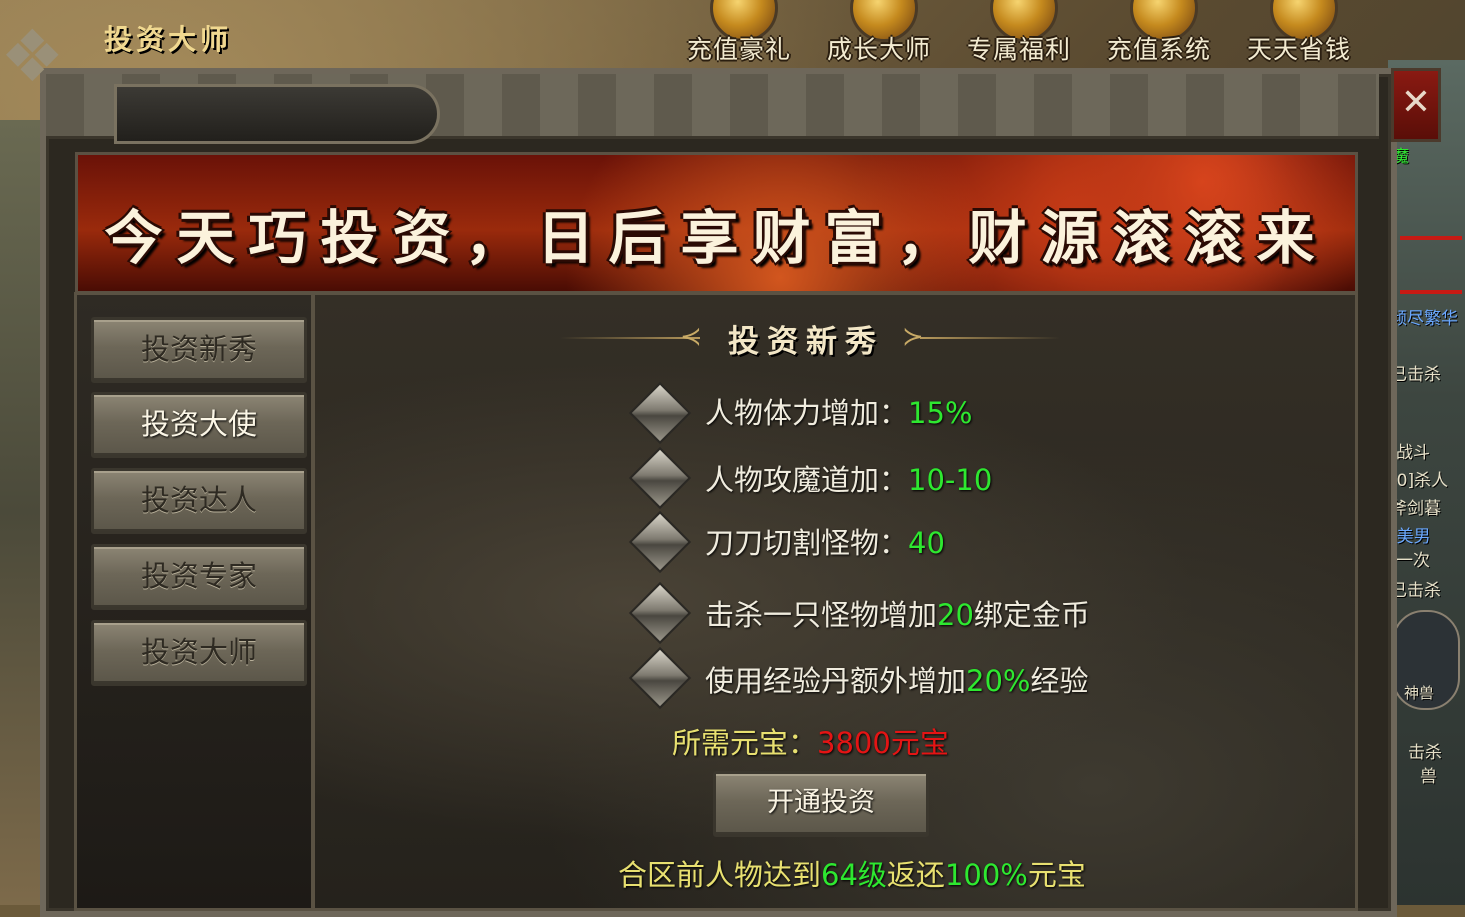 The image size is (1465, 917). I want to click on panel-title: 投资大师, so click(168, 39).